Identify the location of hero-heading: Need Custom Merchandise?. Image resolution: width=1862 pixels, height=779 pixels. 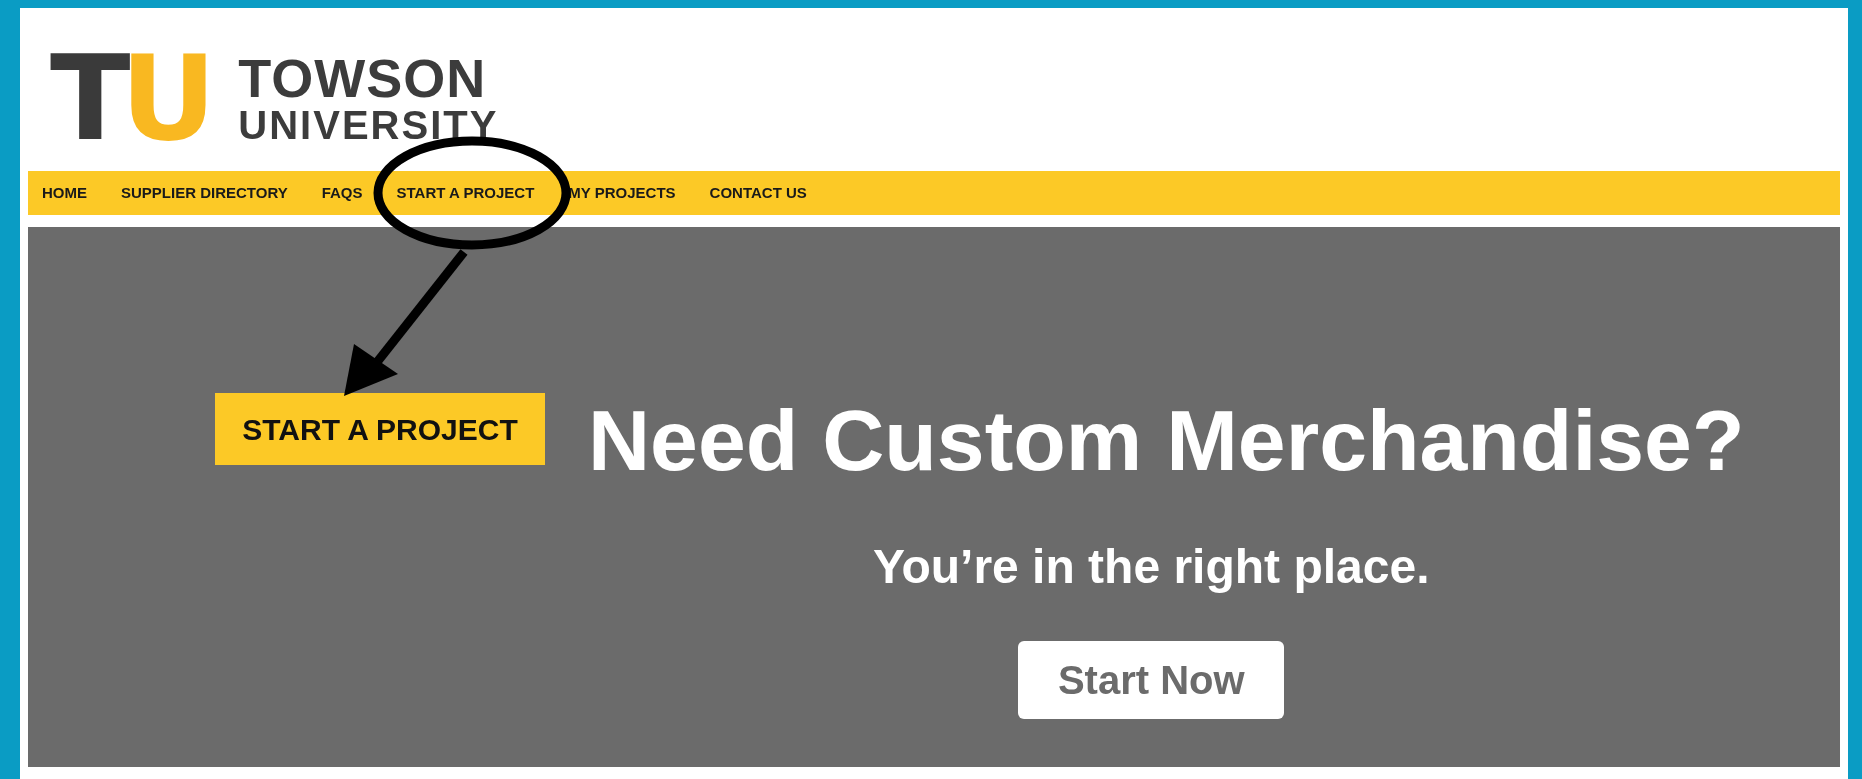
(1166, 440).